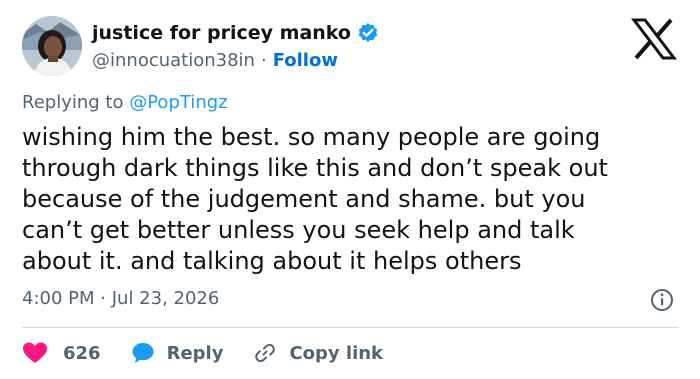 This screenshot has height=379, width=700. Describe the element at coordinates (178, 102) in the screenshot. I see `reply-mention-link: @PopTingz` at that location.